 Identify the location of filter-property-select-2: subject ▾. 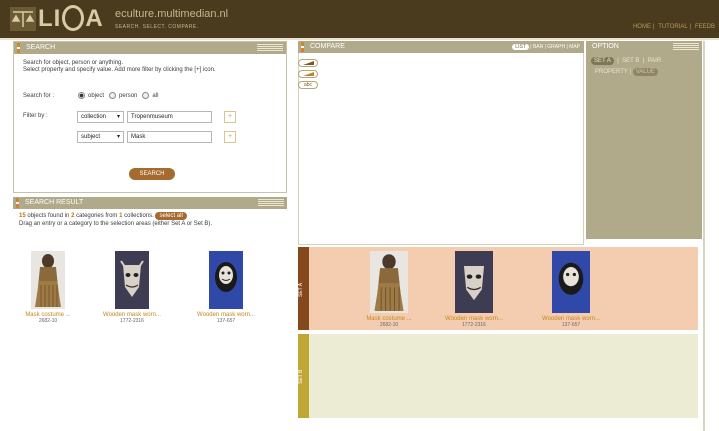
(100, 137).